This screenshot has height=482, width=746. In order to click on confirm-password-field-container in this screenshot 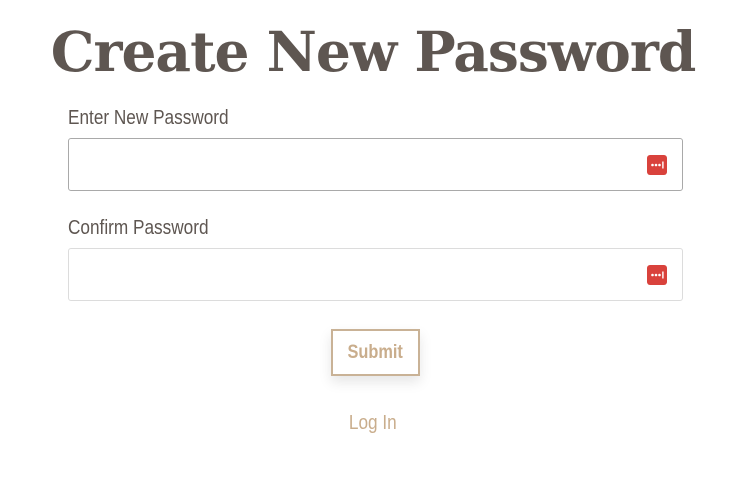, I will do `click(375, 274)`.